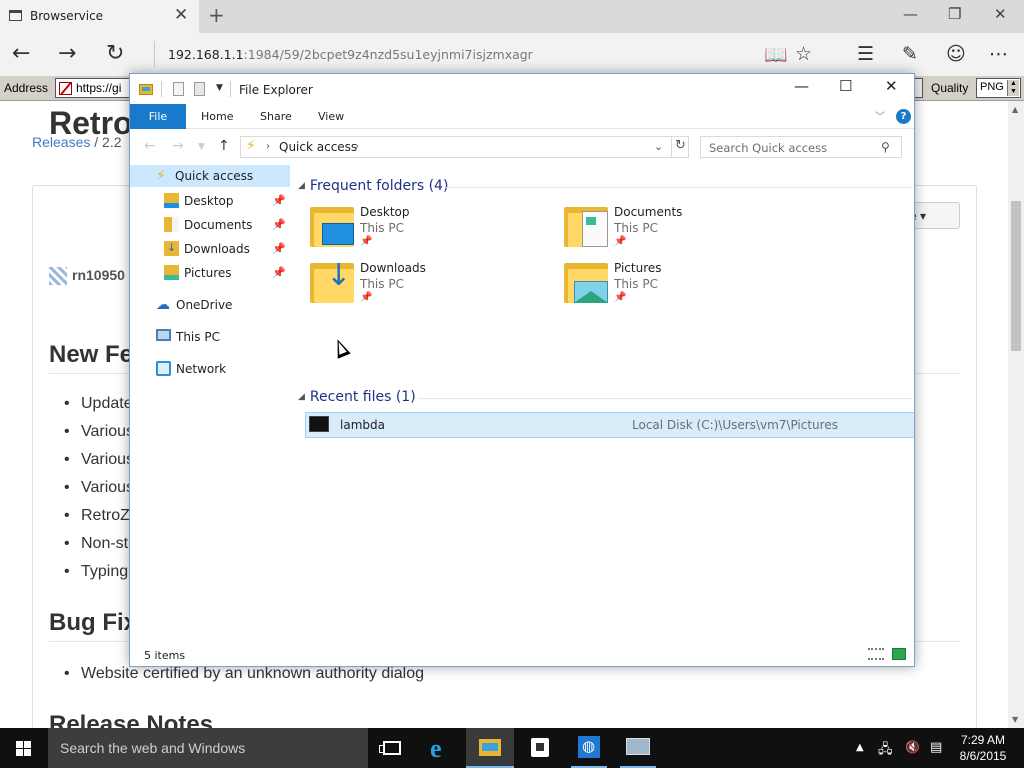 Image resolution: width=1024 pixels, height=768 pixels. What do you see at coordinates (181, 15) in the screenshot?
I see `close-tab-icon: ✕` at bounding box center [181, 15].